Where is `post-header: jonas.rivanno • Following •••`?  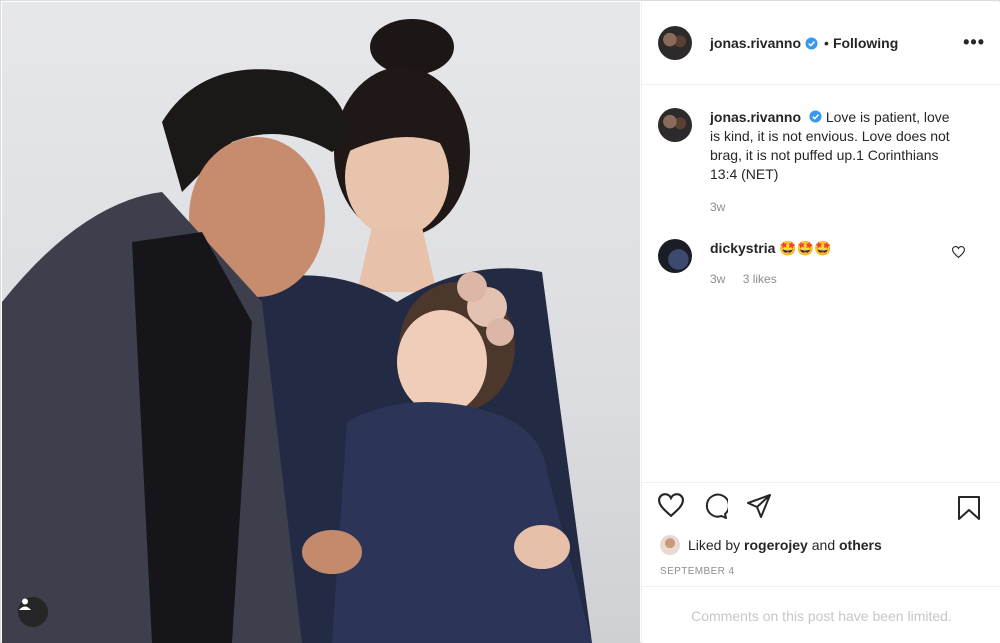
post-header: jonas.rivanno • Following ••• is located at coordinates (821, 43).